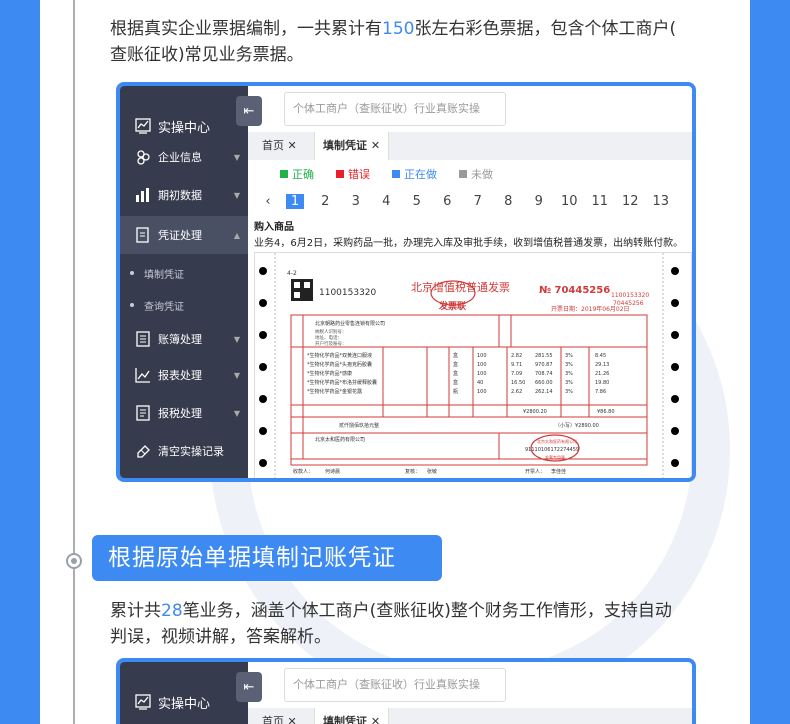 This screenshot has height=724, width=790. Describe the element at coordinates (328, 337) in the screenshot. I see `svg-text: 地址、电话：` at that location.